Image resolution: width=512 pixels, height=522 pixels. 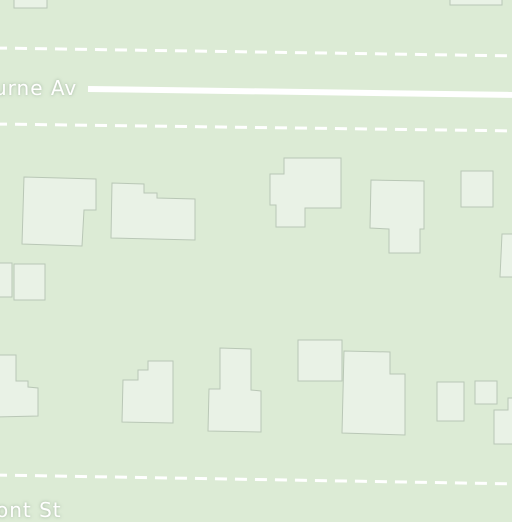 What do you see at coordinates (299, 92) in the screenshot?
I see `road-avenue` at bounding box center [299, 92].